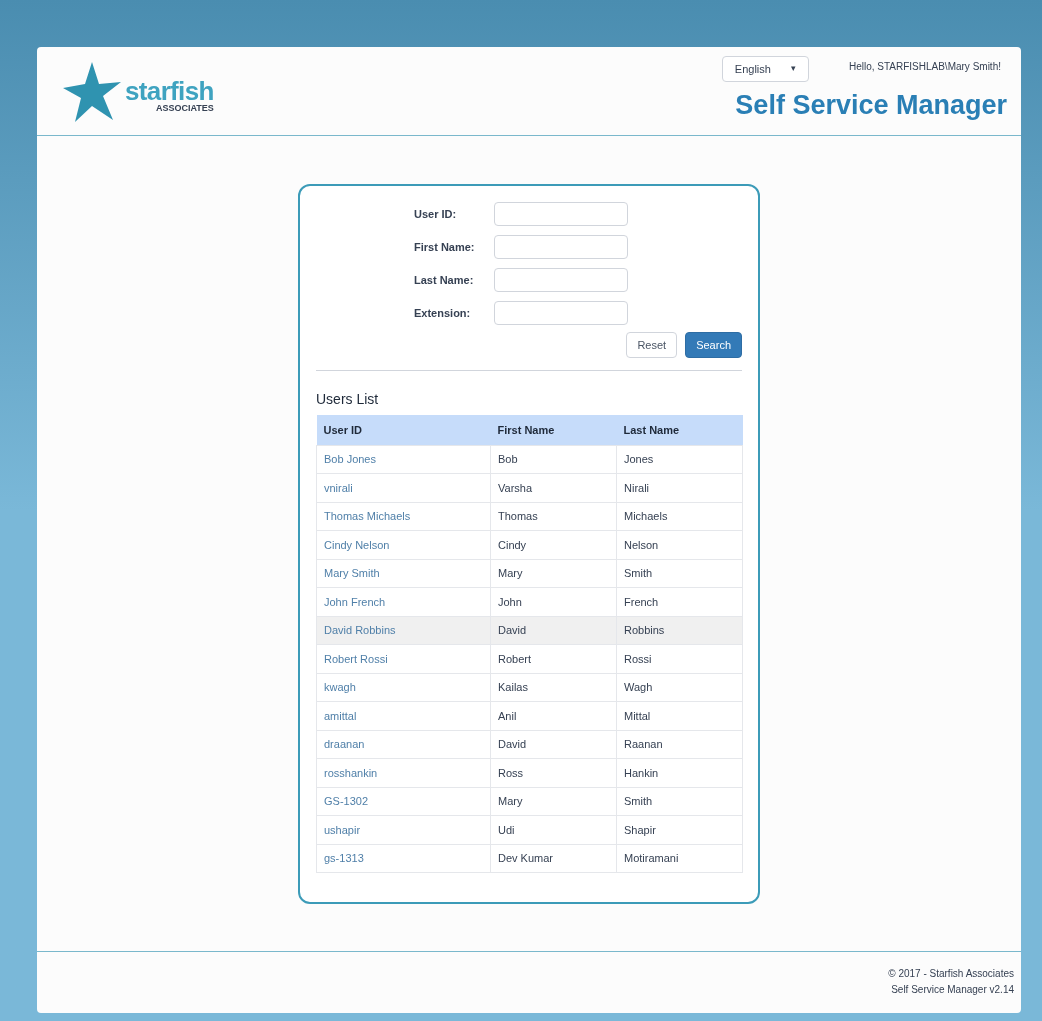 This screenshot has width=1042, height=1021. I want to click on table-row: Thomas Michaels Thomas Michaels, so click(529, 516).